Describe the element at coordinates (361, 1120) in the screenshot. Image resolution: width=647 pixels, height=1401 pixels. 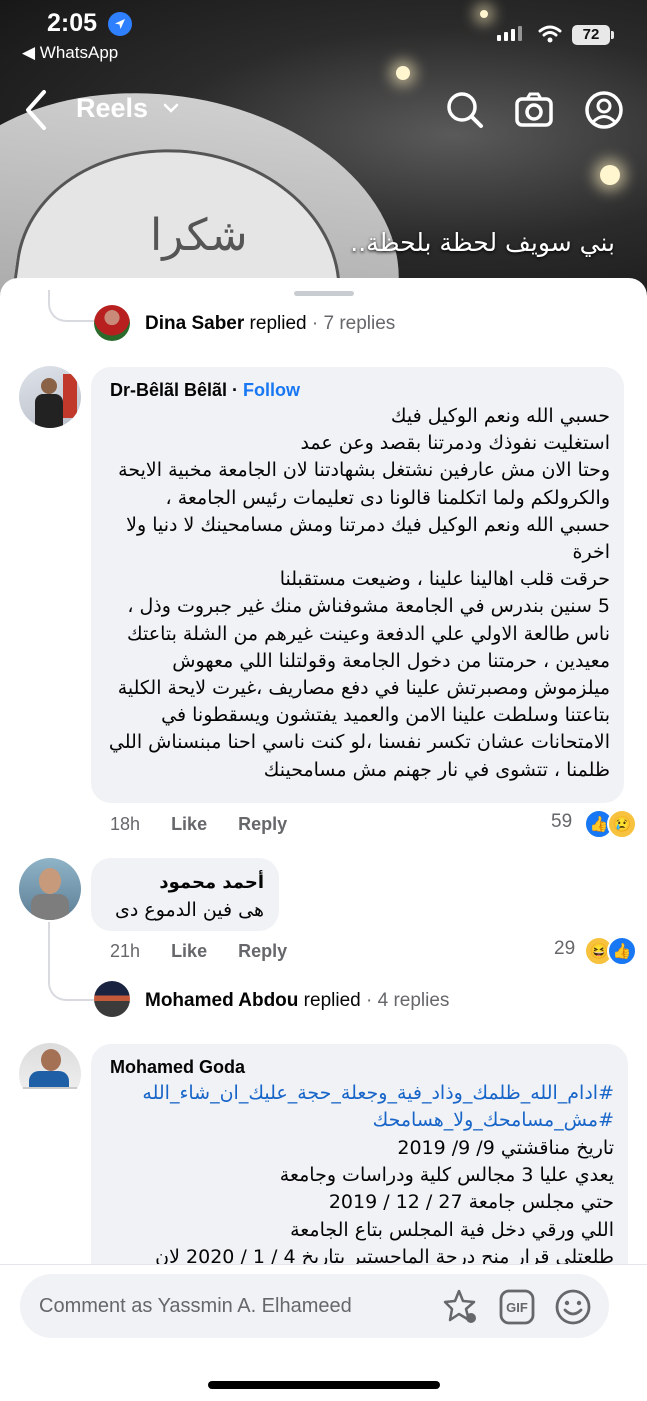
I see `hashtag-link: #مش_مسامحك_ولا_هسامحك` at that location.